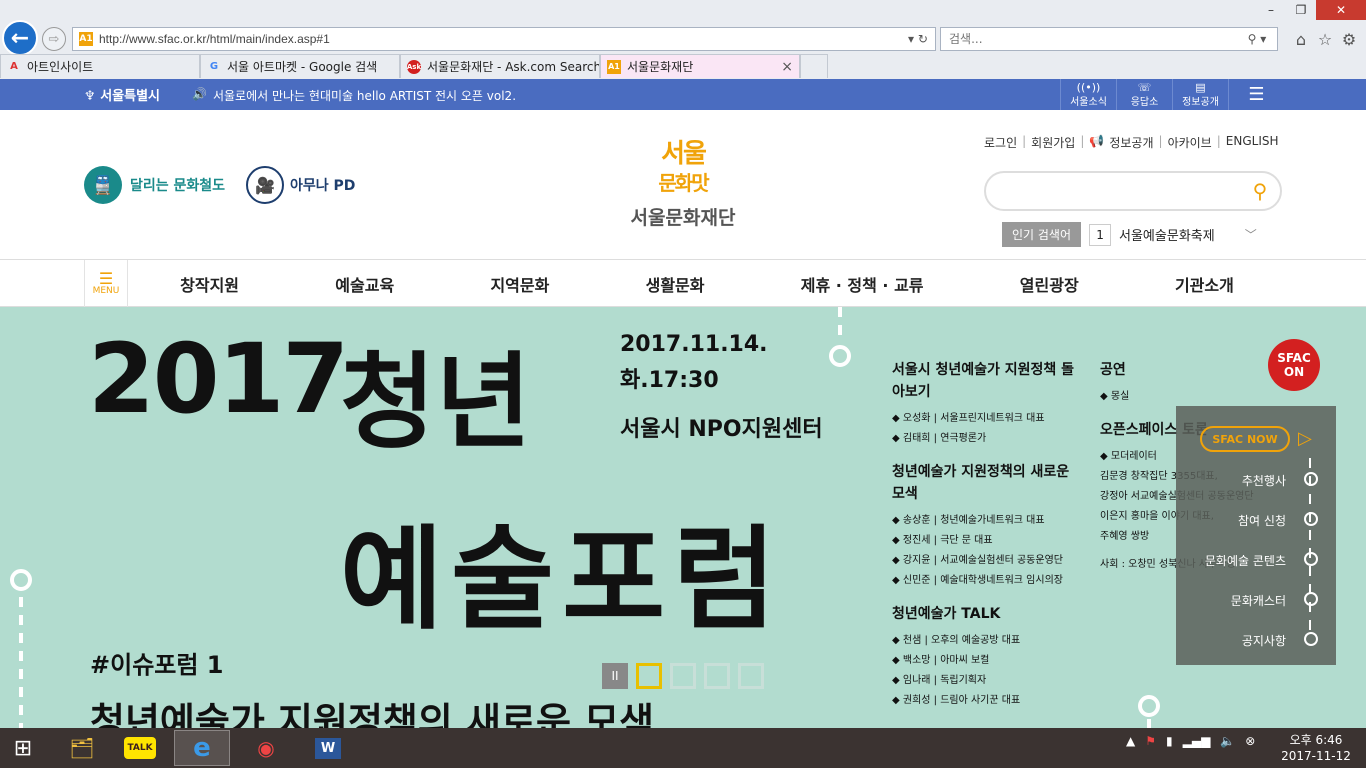  Describe the element at coordinates (1325, 39) in the screenshot. I see `favorites-star-icon: ☆` at that location.